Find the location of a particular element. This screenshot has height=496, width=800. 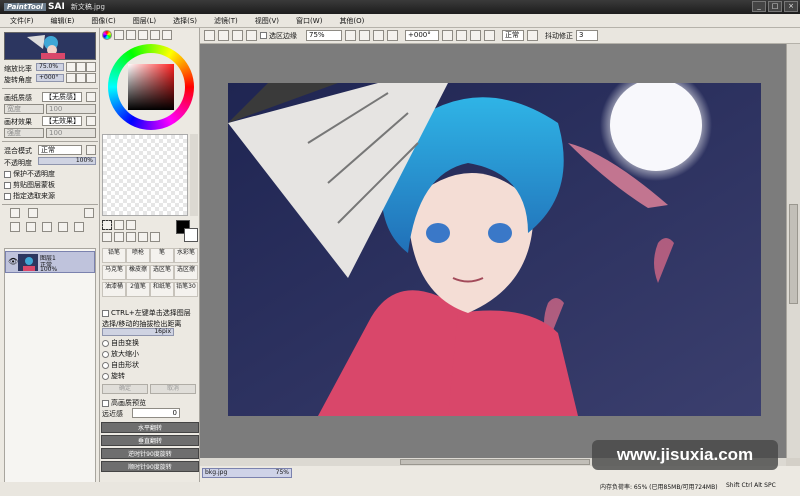

menu-image: 图像(C) is located at coordinates (103, 21).